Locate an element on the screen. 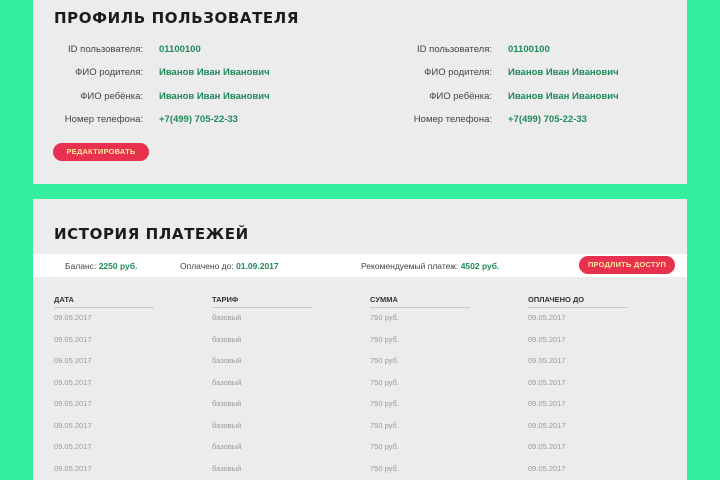 The width and height of the screenshot is (720, 480). paid-until-value: 01.09.2017 is located at coordinates (257, 266).